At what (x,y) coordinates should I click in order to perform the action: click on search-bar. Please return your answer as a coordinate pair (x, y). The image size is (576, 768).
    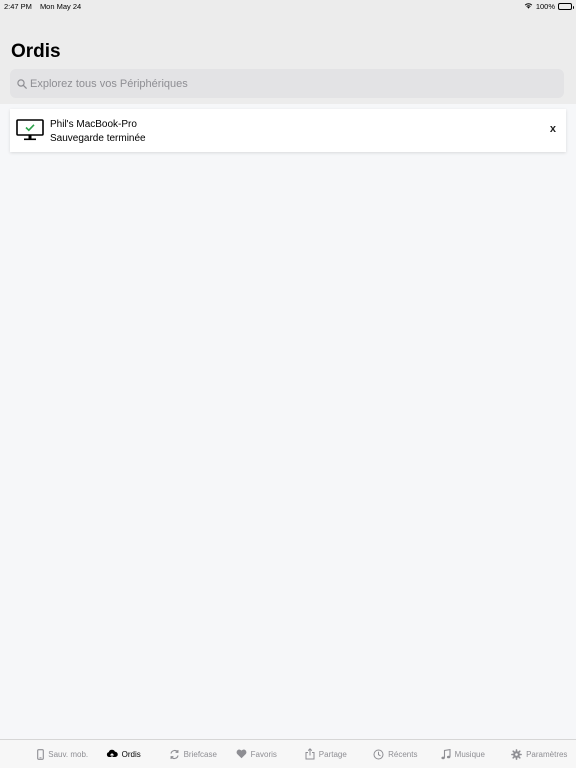
    Looking at the image, I should click on (287, 83).